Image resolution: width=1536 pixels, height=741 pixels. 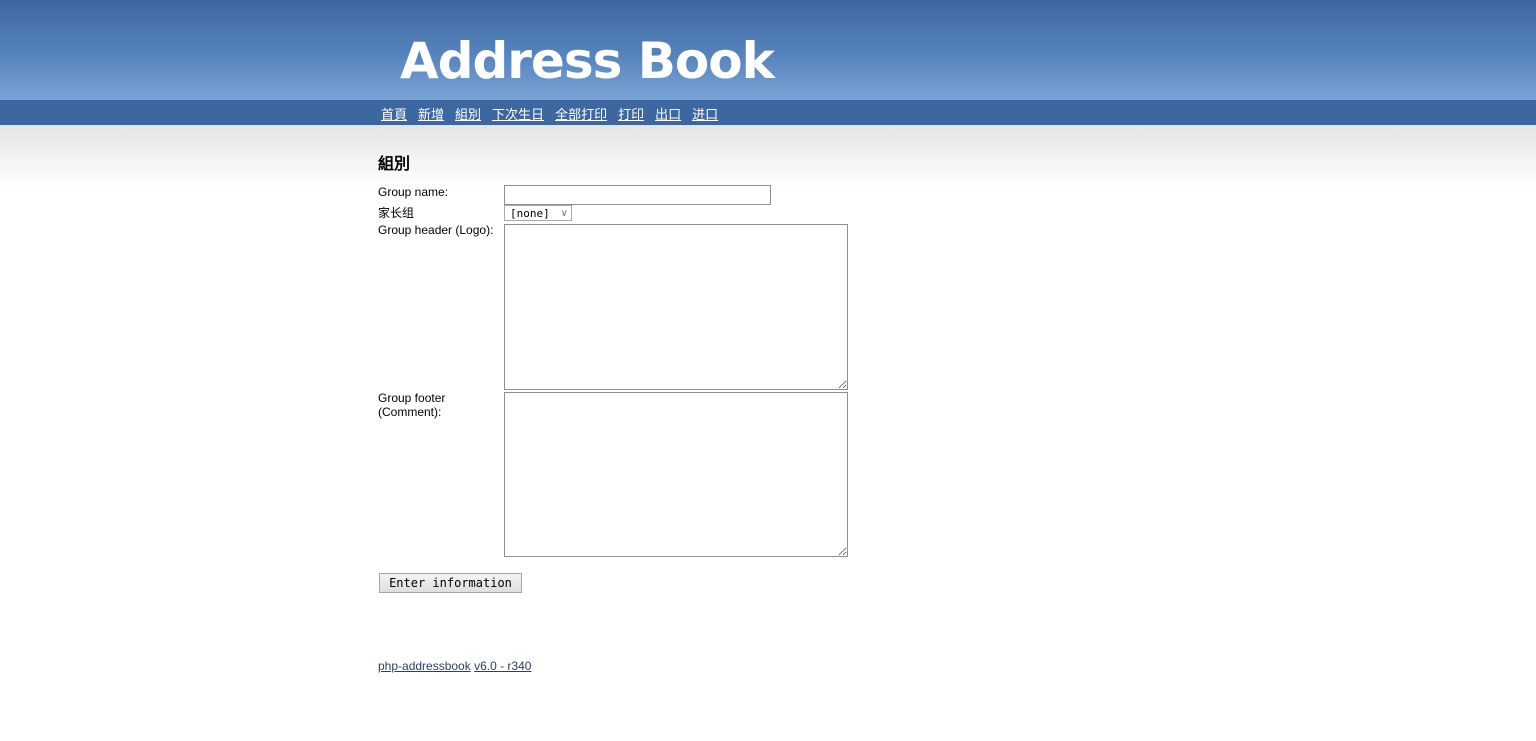 I want to click on enter-information-button: Enter information, so click(x=450, y=583).